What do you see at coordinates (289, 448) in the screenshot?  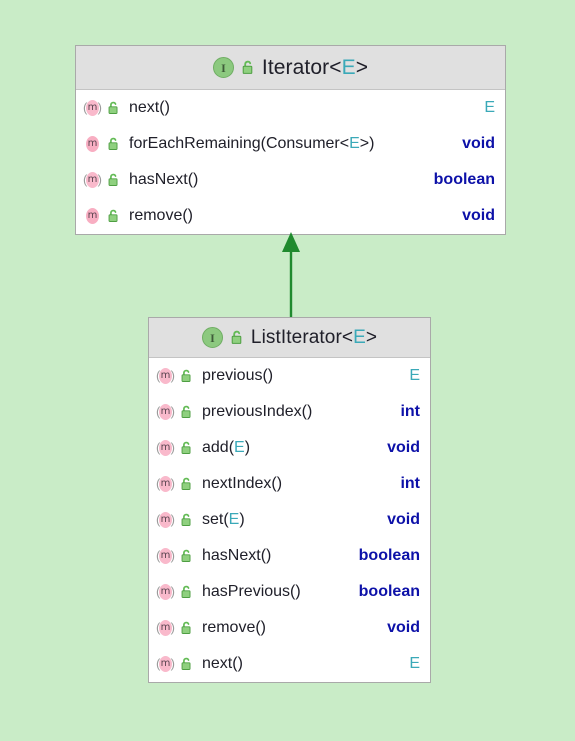 I see `member-row: (m) add(E) void` at bounding box center [289, 448].